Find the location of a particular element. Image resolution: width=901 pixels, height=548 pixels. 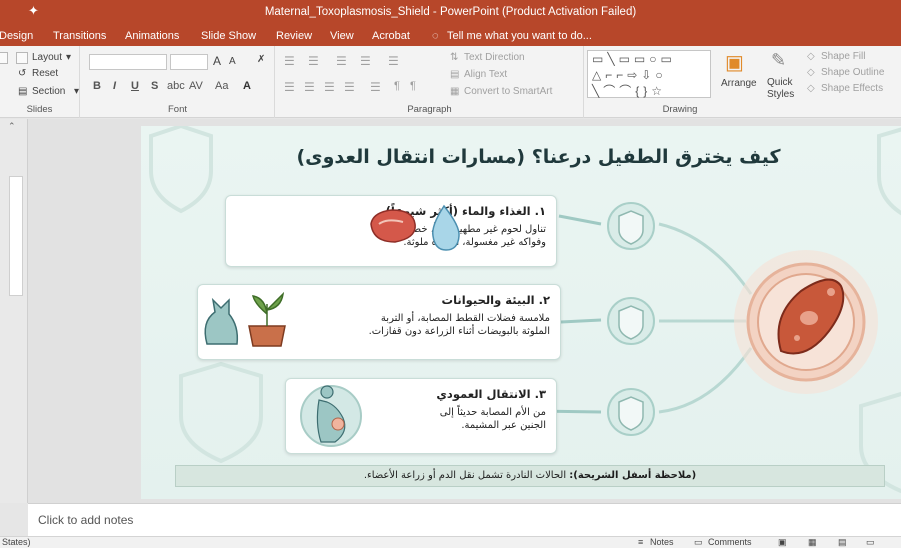

layout-button: Layout is located at coordinates (47, 57).